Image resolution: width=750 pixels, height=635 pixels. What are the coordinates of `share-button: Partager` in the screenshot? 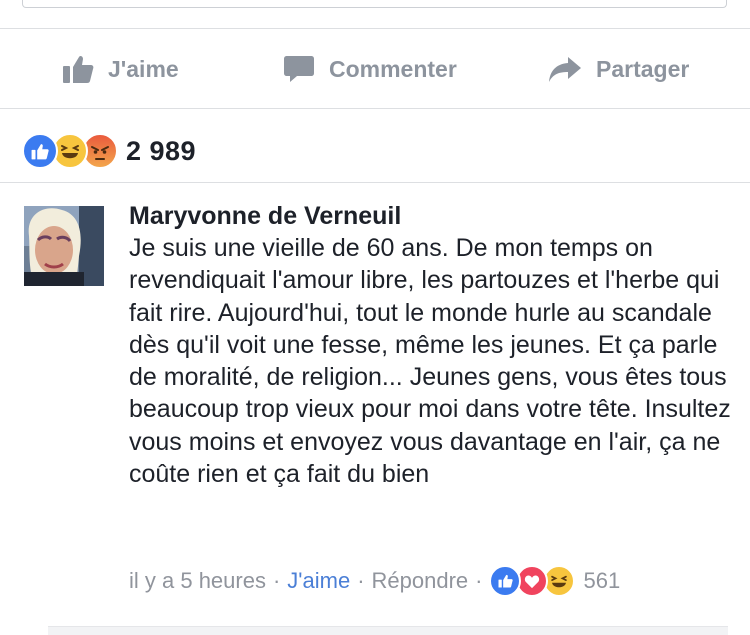 It's located at (618, 69).